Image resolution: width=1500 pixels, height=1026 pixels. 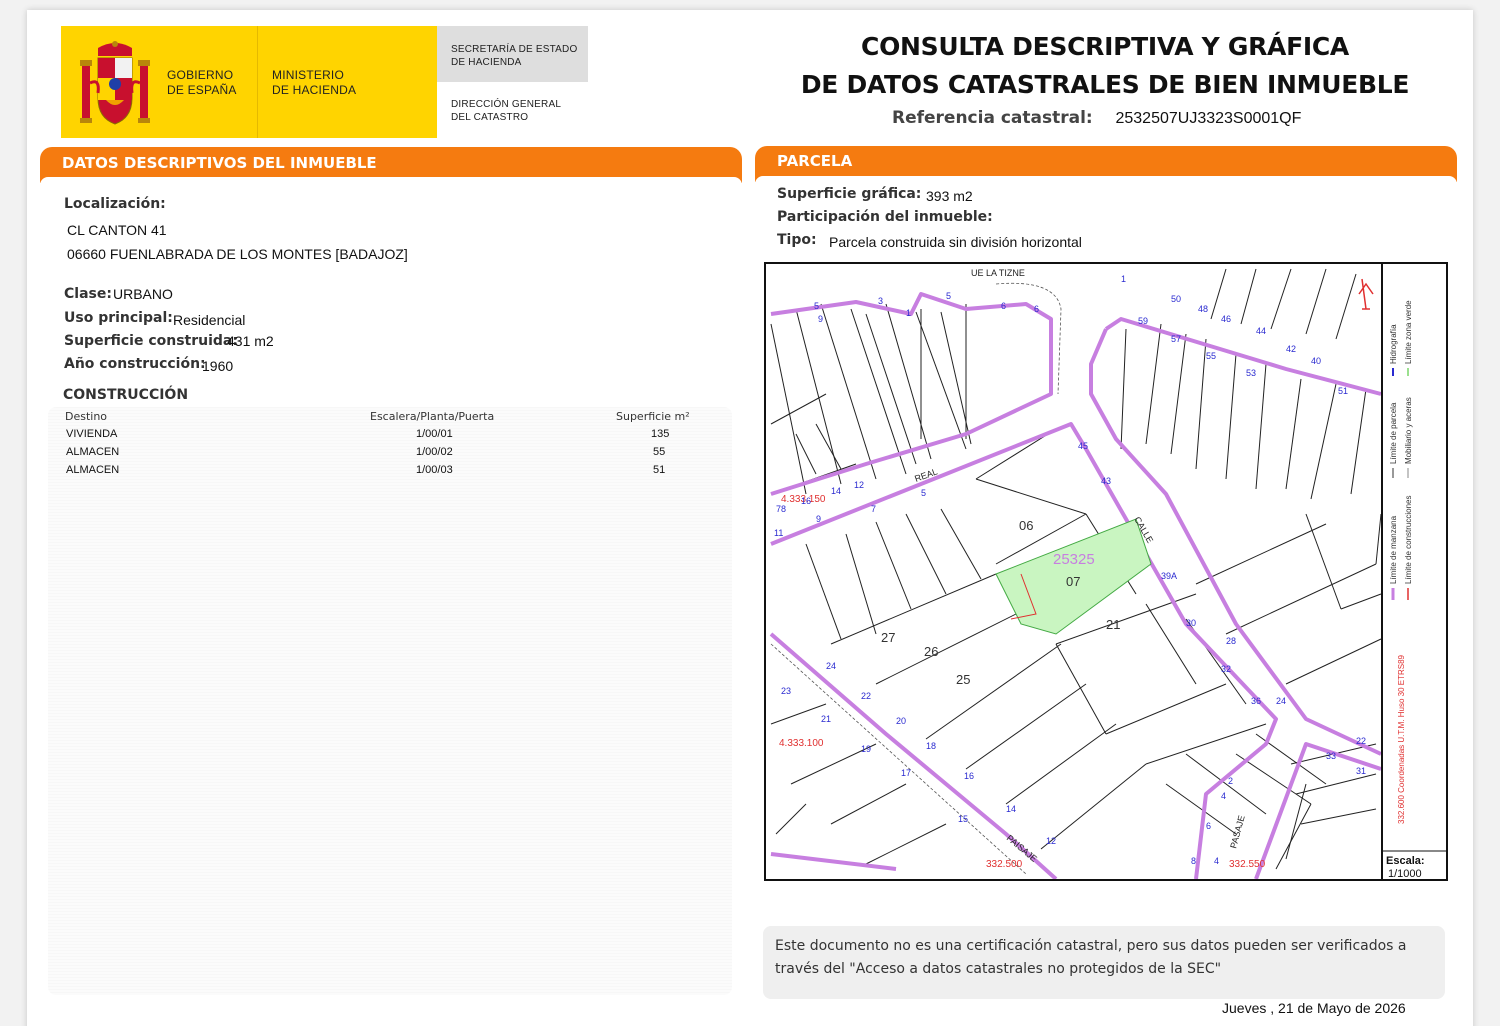 What do you see at coordinates (514, 49) in the screenshot?
I see `secretaria-line1: SECRETARÍA DE ESTADO` at bounding box center [514, 49].